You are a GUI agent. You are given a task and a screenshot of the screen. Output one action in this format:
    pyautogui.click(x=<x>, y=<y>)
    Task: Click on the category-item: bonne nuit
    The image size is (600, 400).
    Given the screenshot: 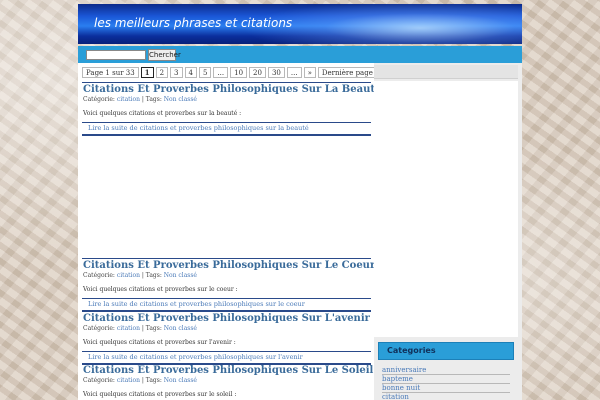 What is the action you would take?
    pyautogui.click(x=446, y=388)
    